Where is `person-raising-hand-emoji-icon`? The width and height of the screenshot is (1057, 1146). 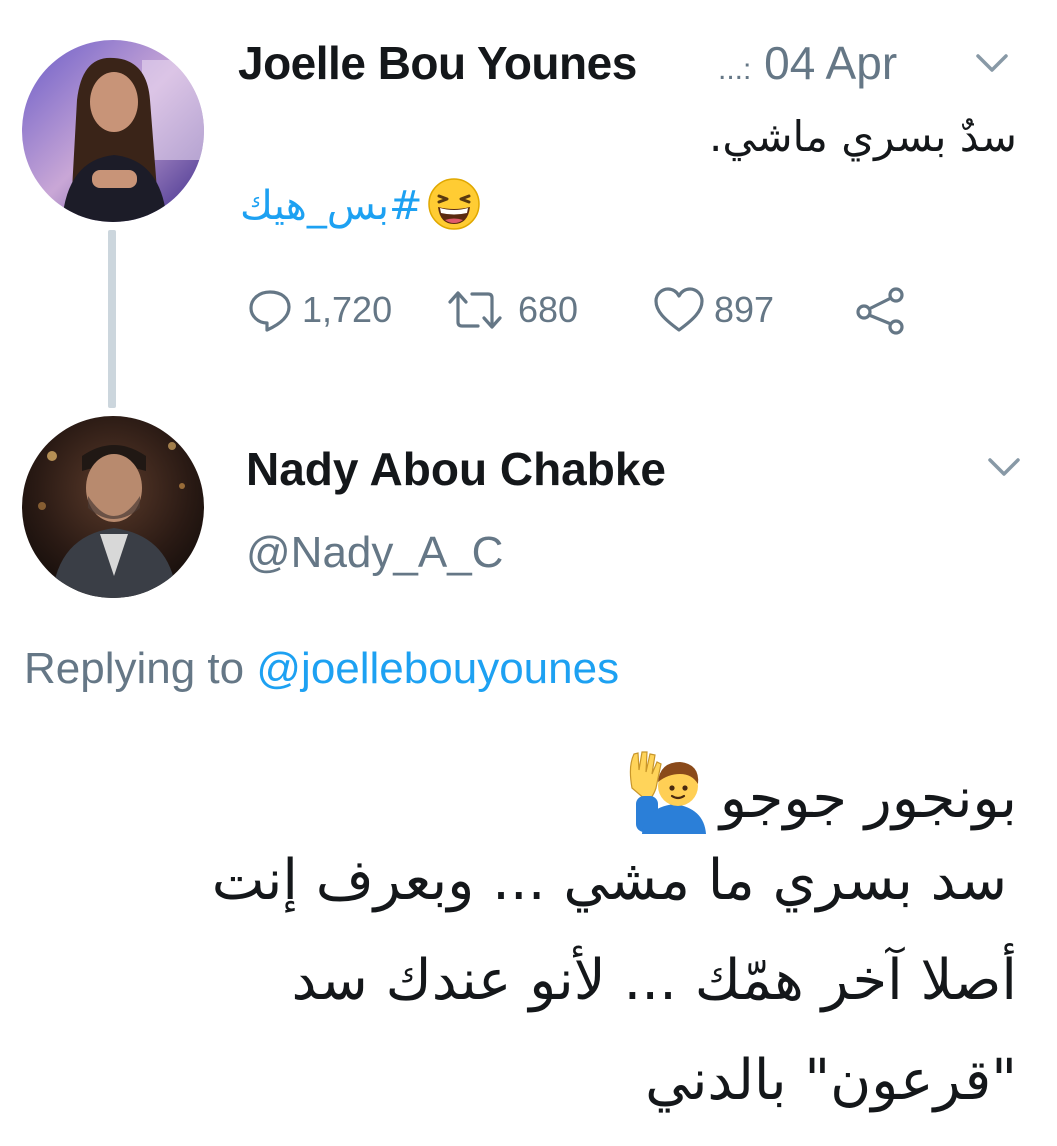
person-raising-hand-emoji-icon is located at coordinates (666, 798).